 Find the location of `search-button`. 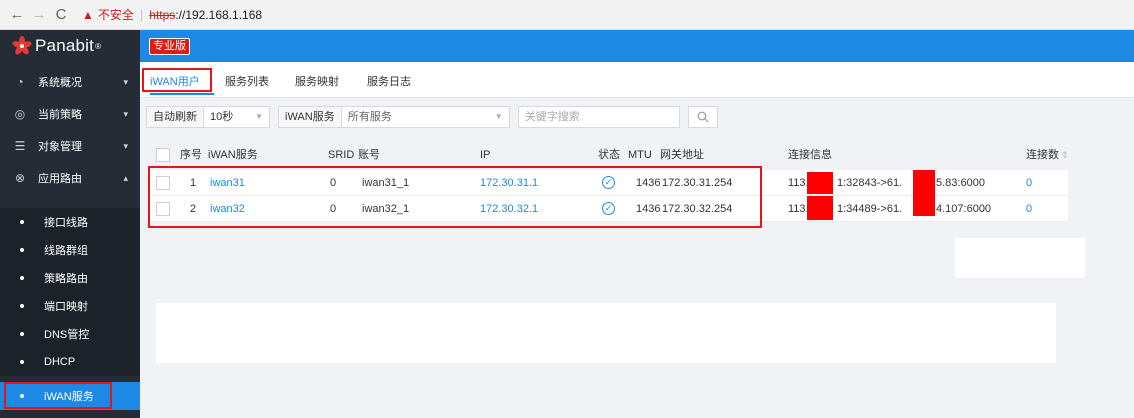

search-button is located at coordinates (702, 117).